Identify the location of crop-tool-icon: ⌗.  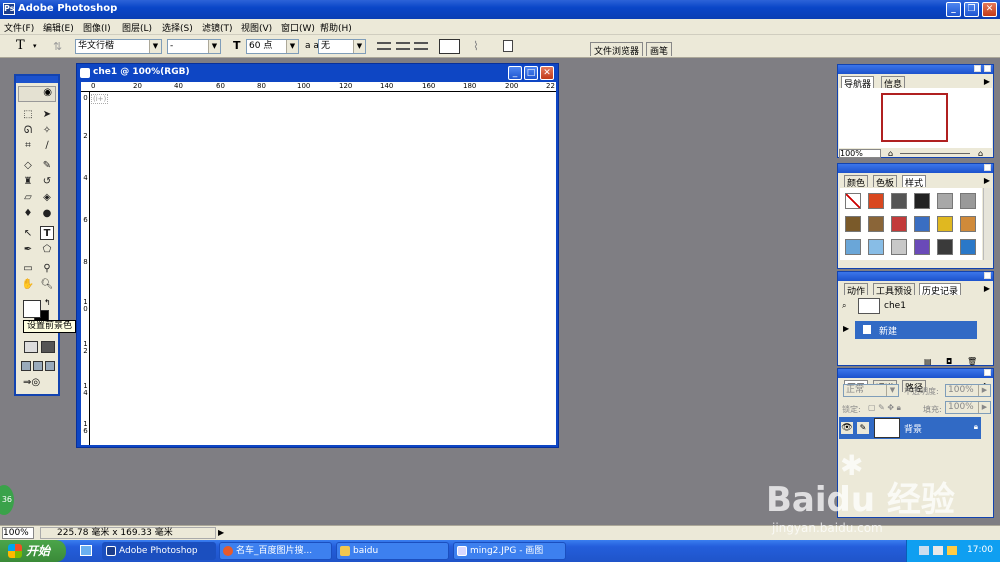
(28, 146).